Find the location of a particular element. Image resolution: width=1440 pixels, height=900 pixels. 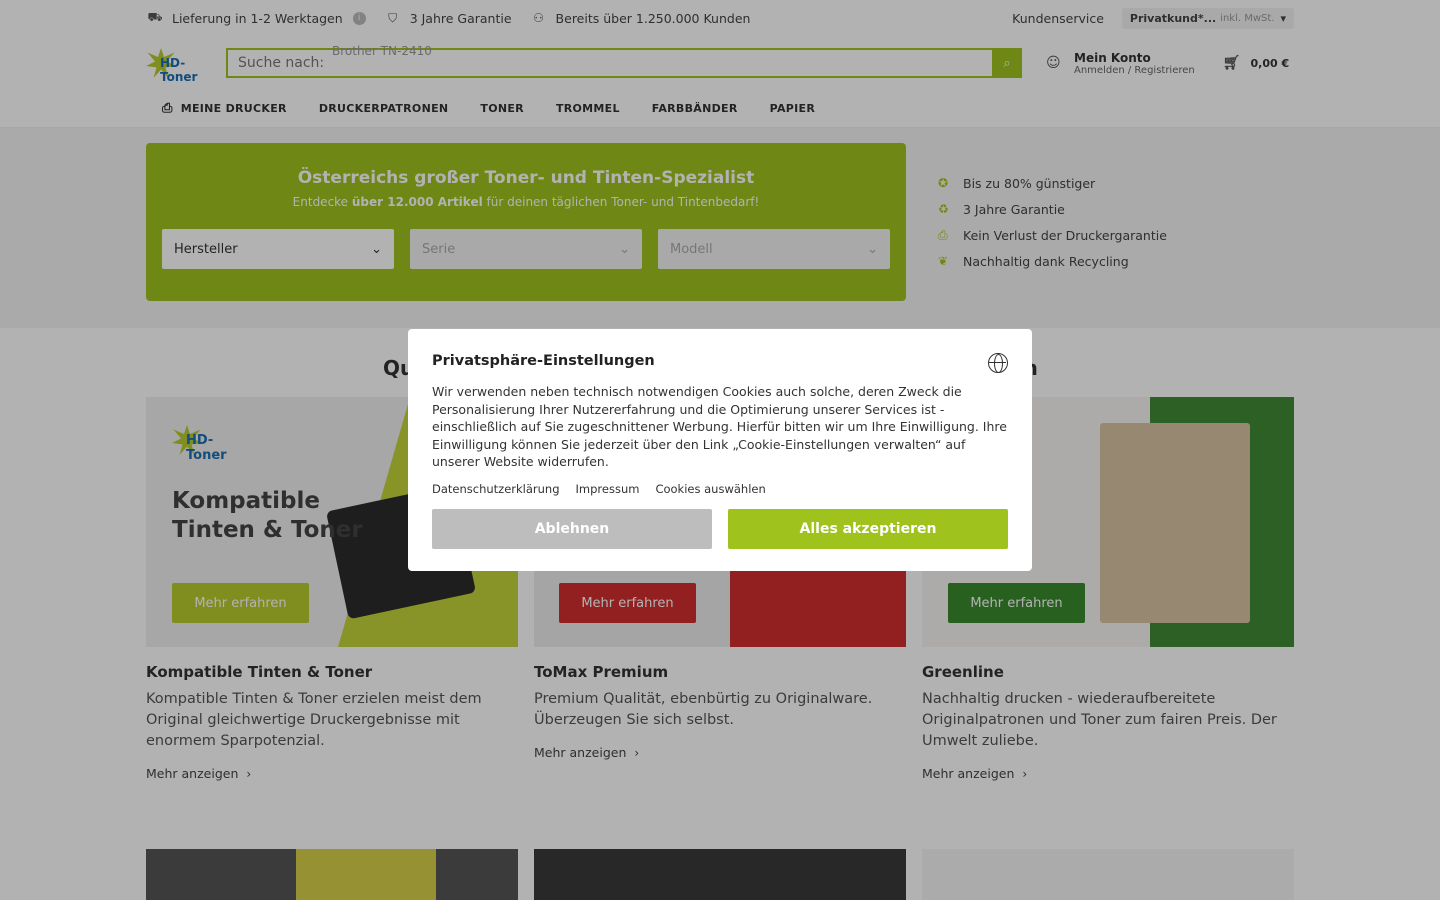

select-cookies-link: Cookies auswählen is located at coordinates (710, 489).